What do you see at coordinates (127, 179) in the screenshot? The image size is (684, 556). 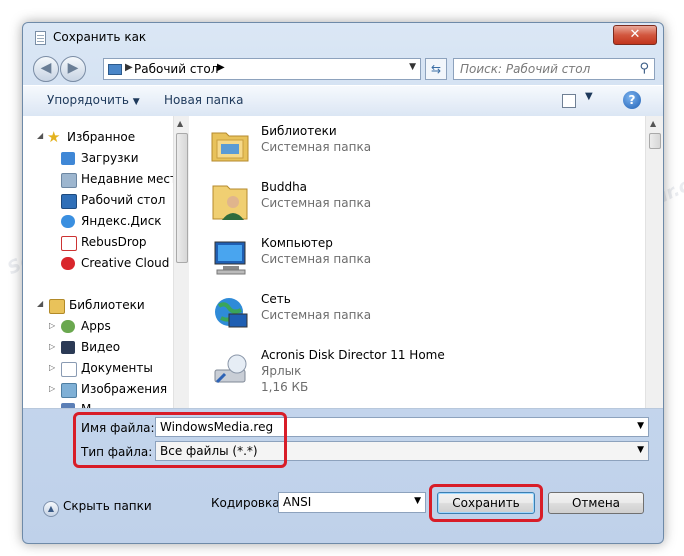 I see `sidebar-item-label: Недавние места` at bounding box center [127, 179].